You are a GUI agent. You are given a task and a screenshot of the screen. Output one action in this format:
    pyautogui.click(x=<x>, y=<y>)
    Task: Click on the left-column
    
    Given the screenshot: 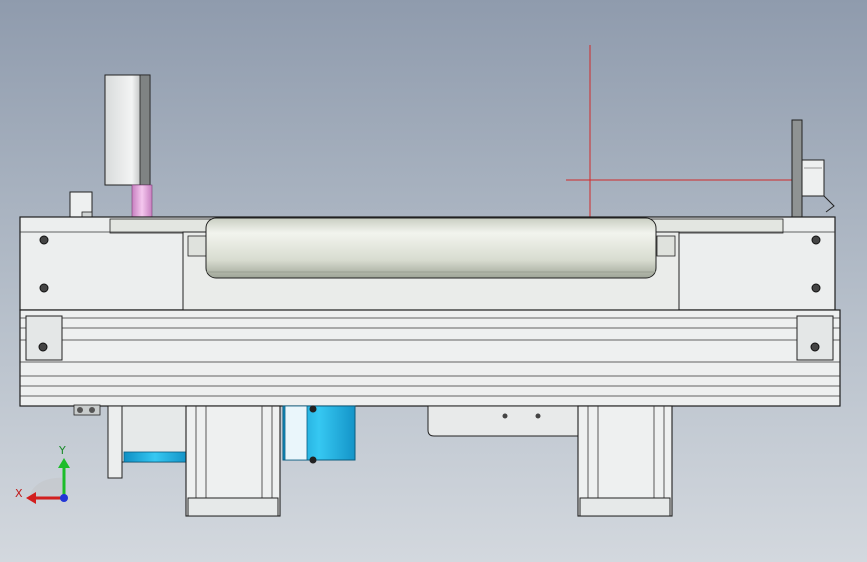 What is the action you would take?
    pyautogui.click(x=233, y=461)
    